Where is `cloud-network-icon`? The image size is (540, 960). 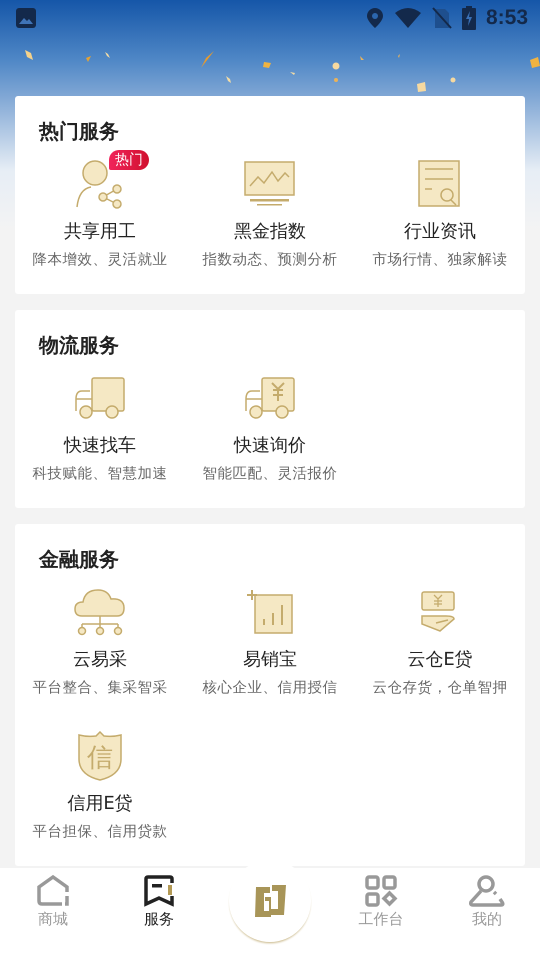 cloud-network-icon is located at coordinates (100, 612).